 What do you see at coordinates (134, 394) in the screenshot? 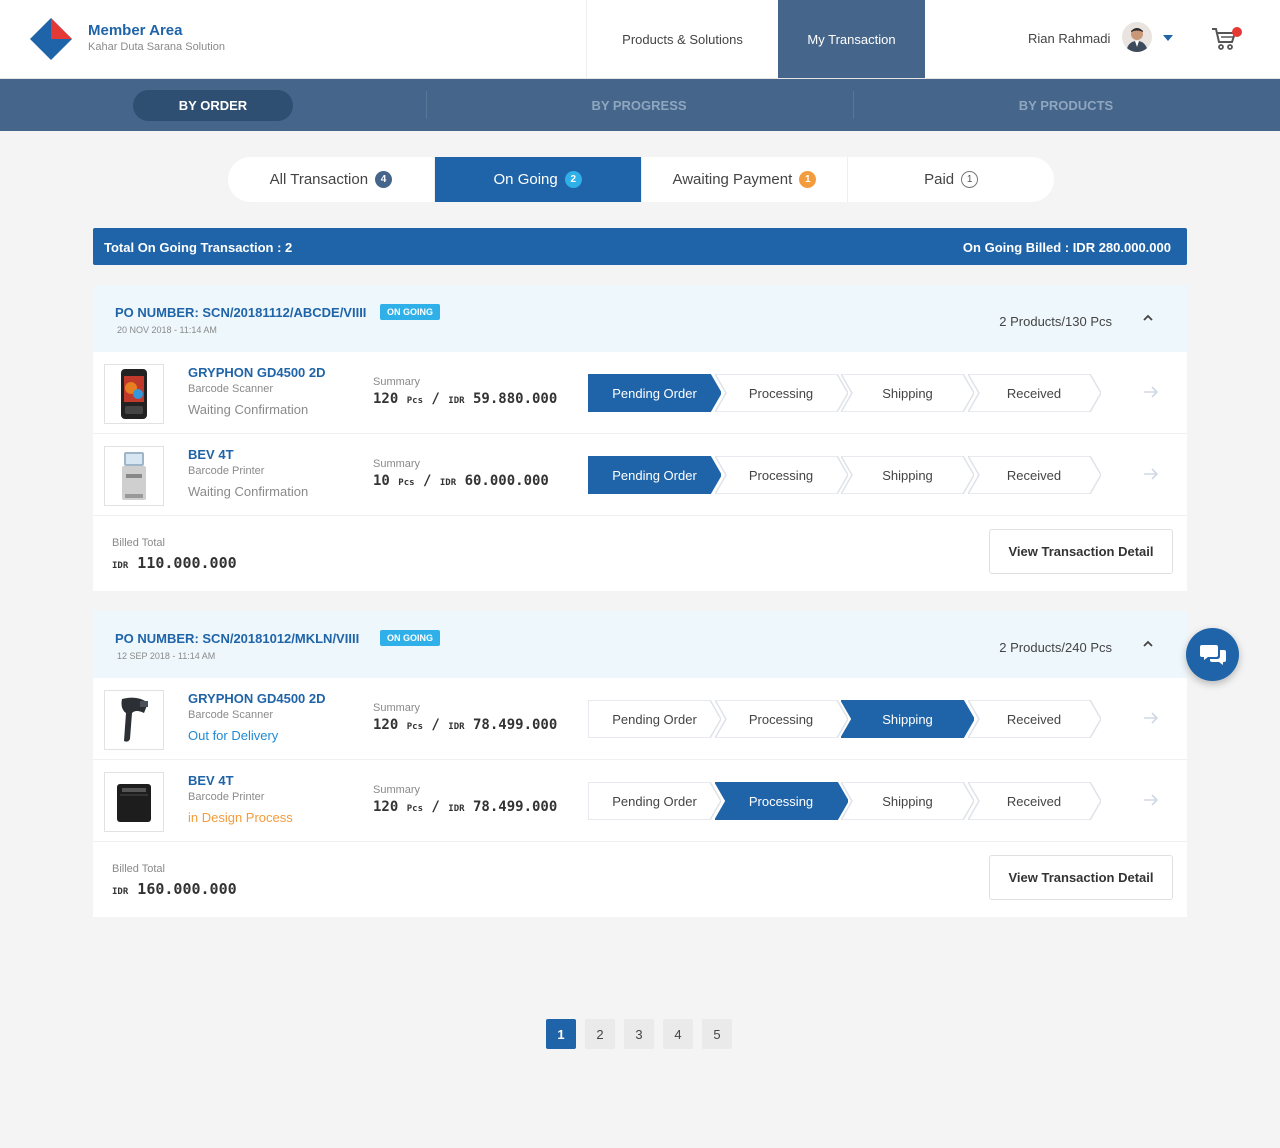
I see `product-image-scanner-phone` at bounding box center [134, 394].